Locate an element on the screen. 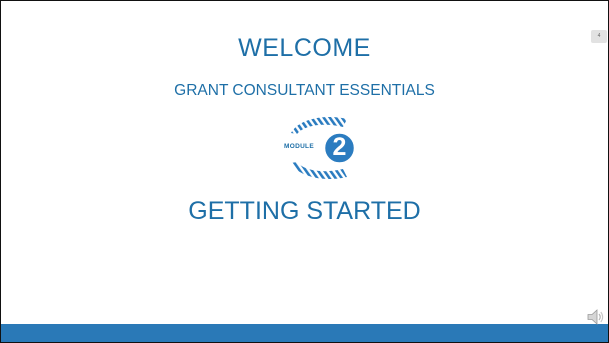 This screenshot has height=343, width=609. module-number: 2 is located at coordinates (339, 147).